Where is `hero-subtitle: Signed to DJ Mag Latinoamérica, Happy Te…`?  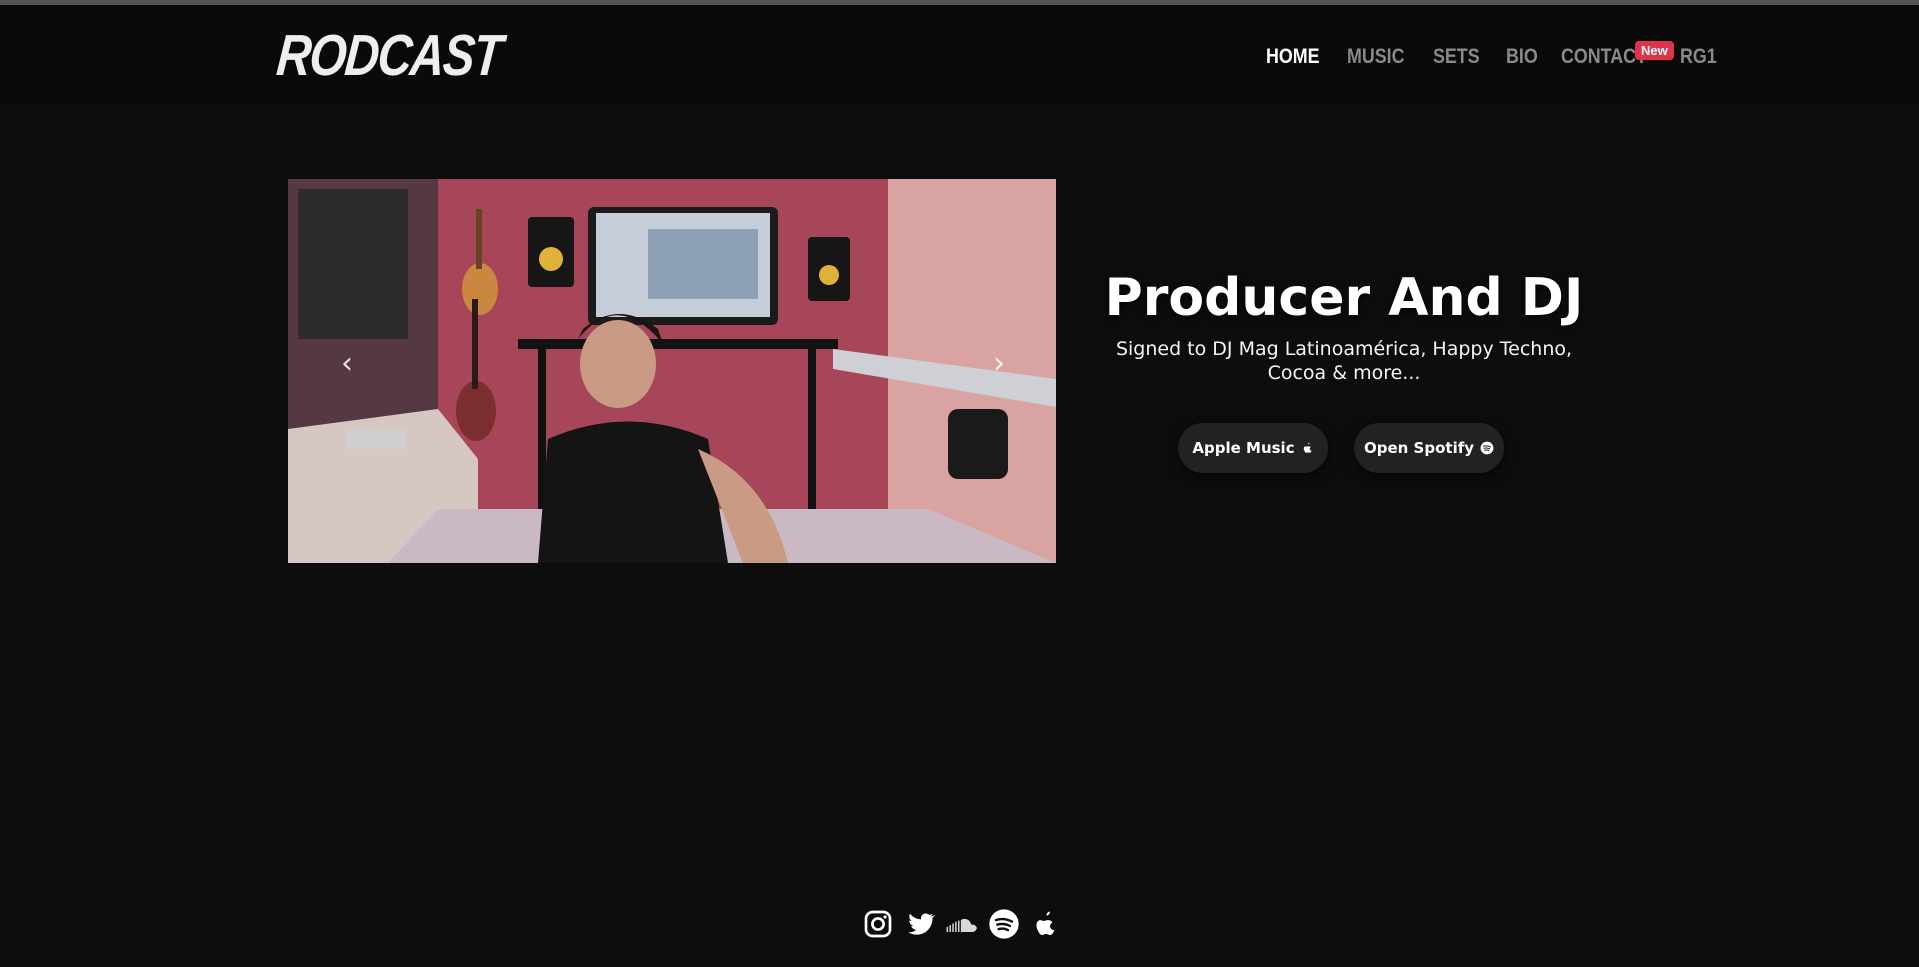
hero-subtitle: Signed to DJ Mag Latinoamérica, Happy Te… is located at coordinates (1344, 361).